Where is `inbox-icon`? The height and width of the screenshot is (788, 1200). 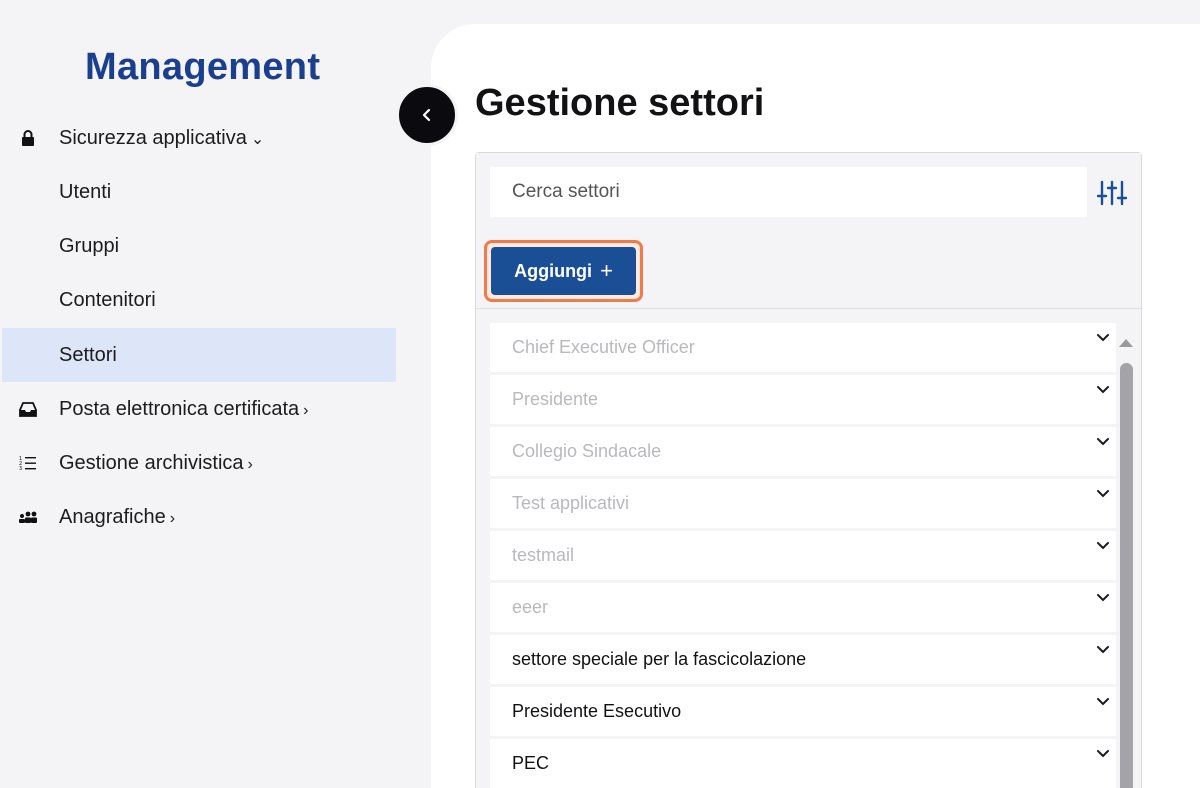 inbox-icon is located at coordinates (28, 409).